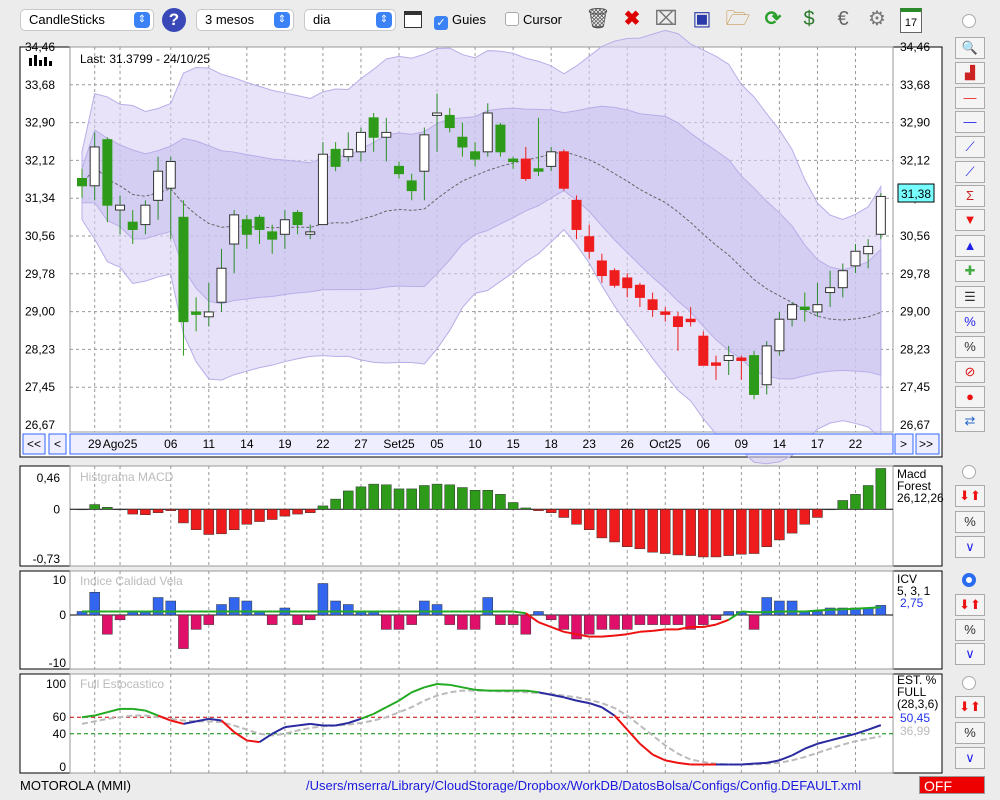  Describe the element at coordinates (40, 425) in the screenshot. I see `y-axis-label: 26,67` at that location.